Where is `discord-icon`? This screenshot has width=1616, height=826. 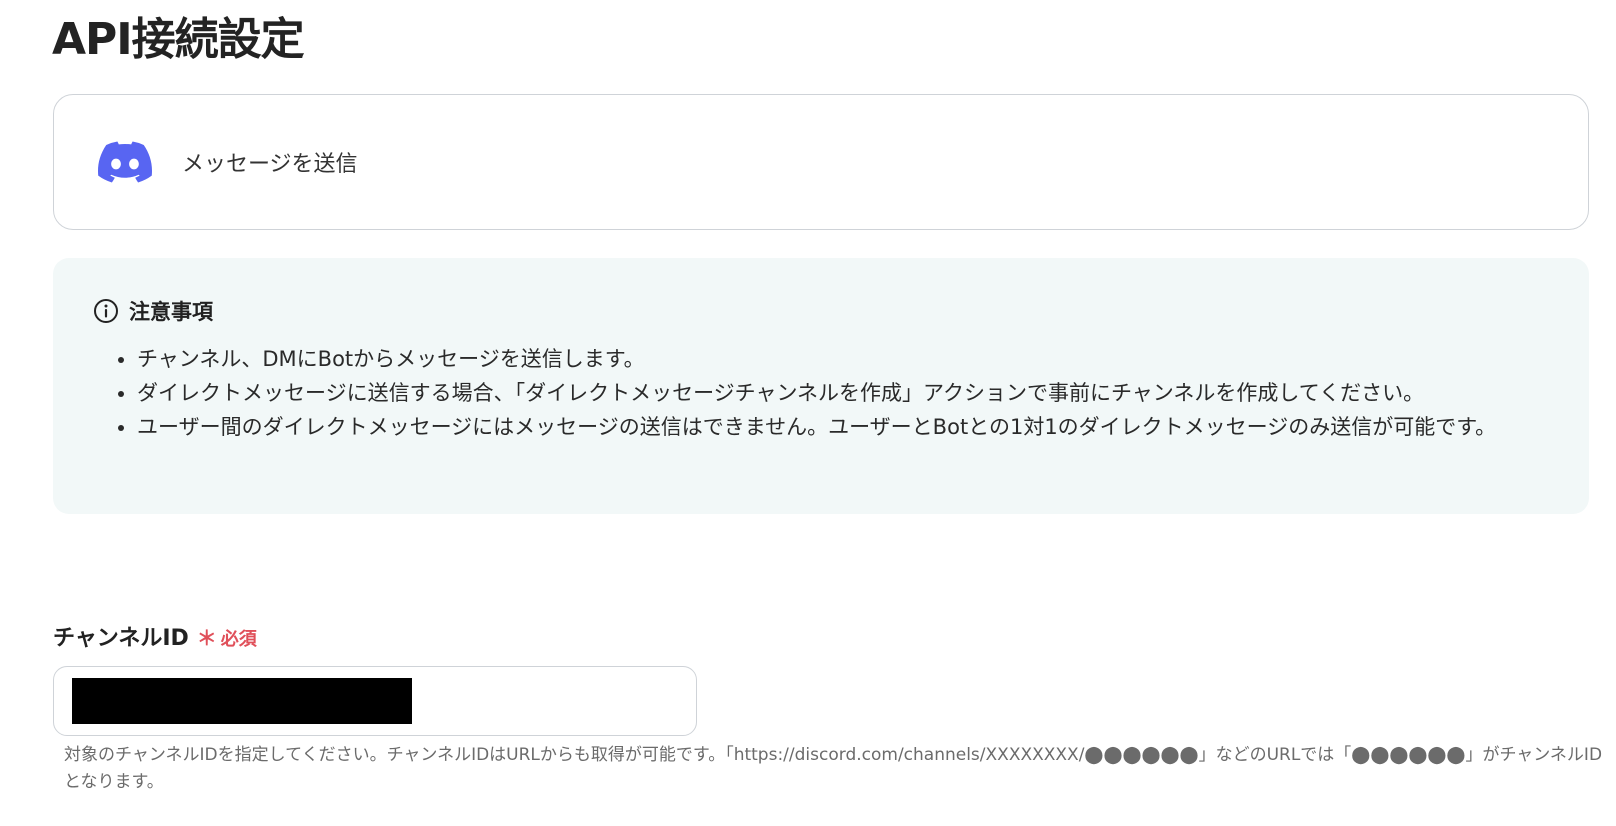 discord-icon is located at coordinates (125, 162).